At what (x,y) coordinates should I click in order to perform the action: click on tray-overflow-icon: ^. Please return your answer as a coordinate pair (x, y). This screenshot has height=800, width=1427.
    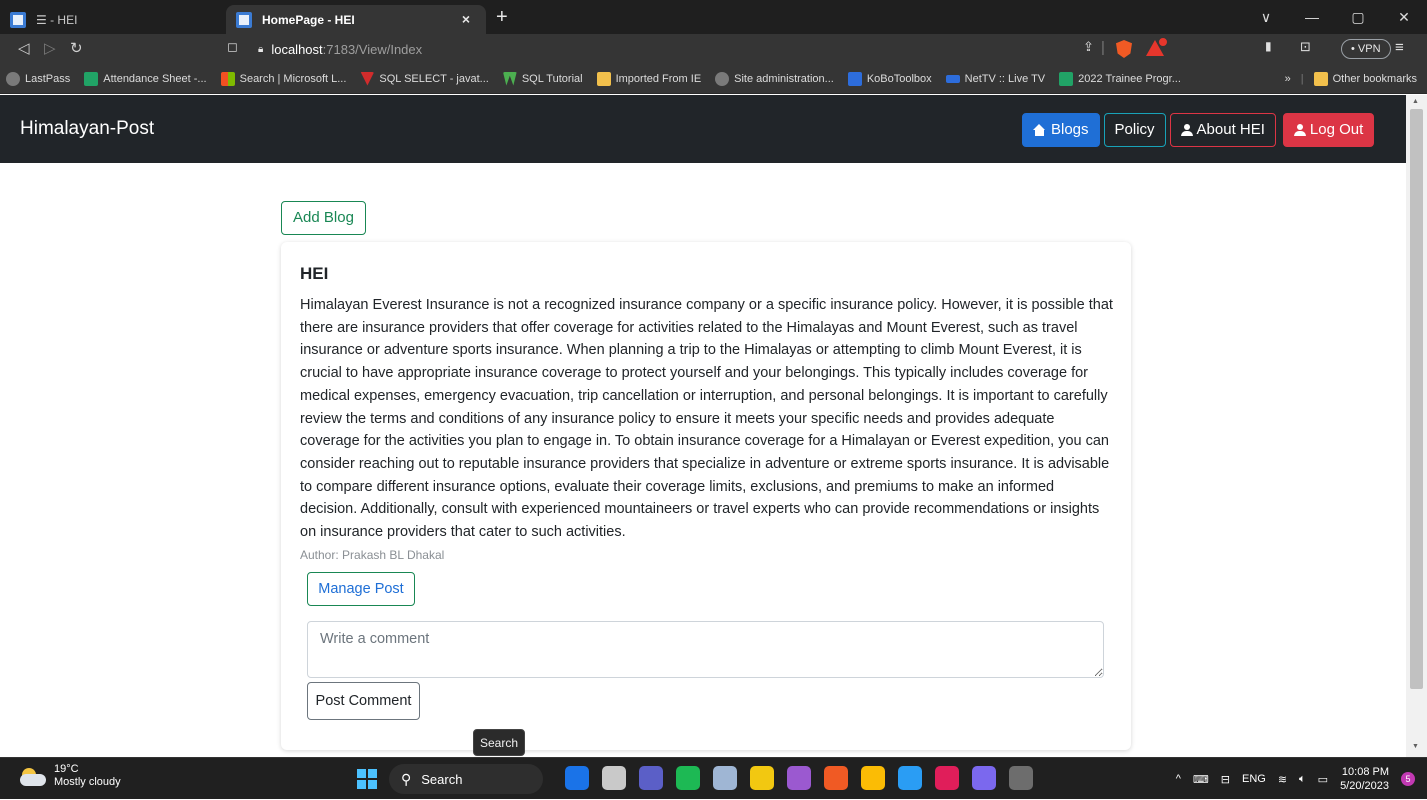
    Looking at the image, I should click on (1178, 779).